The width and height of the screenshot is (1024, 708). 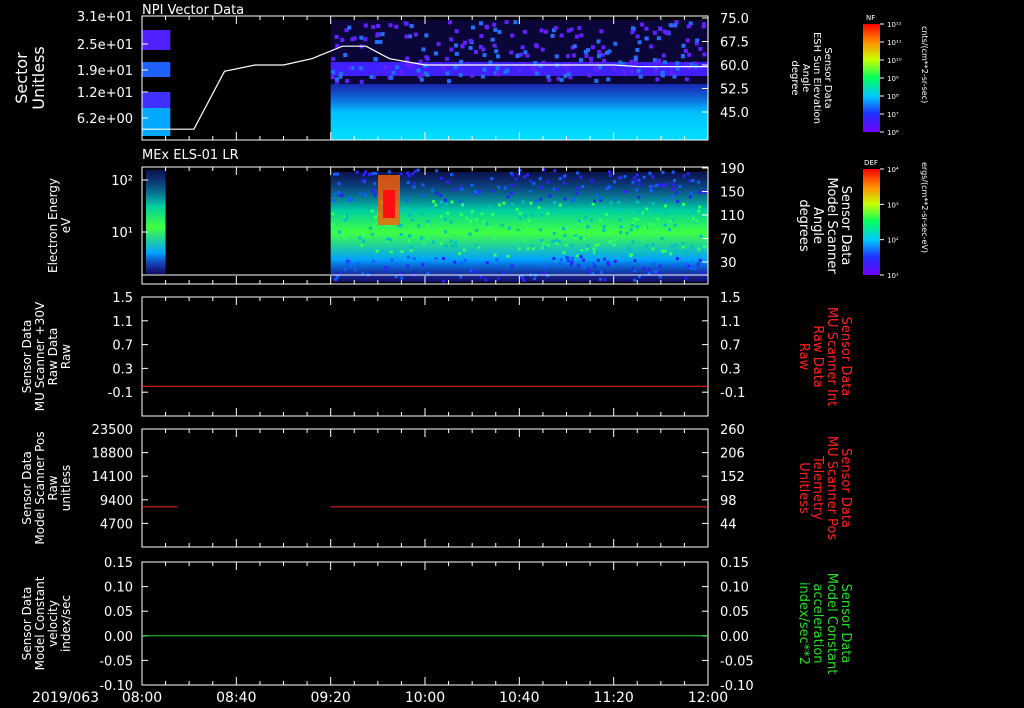 I want to click on y-tick-label: 0.10, so click(x=118, y=588).